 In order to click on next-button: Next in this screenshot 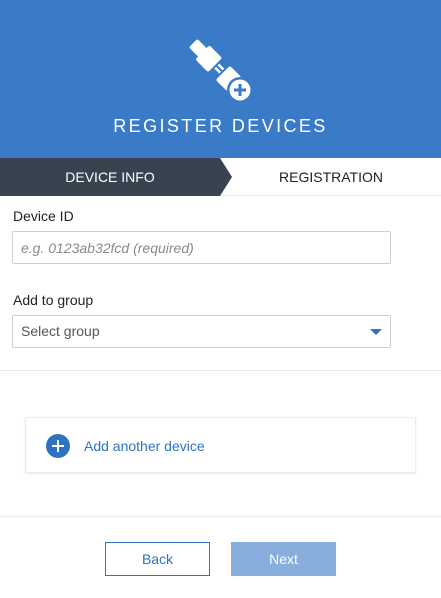, I will do `click(283, 559)`.